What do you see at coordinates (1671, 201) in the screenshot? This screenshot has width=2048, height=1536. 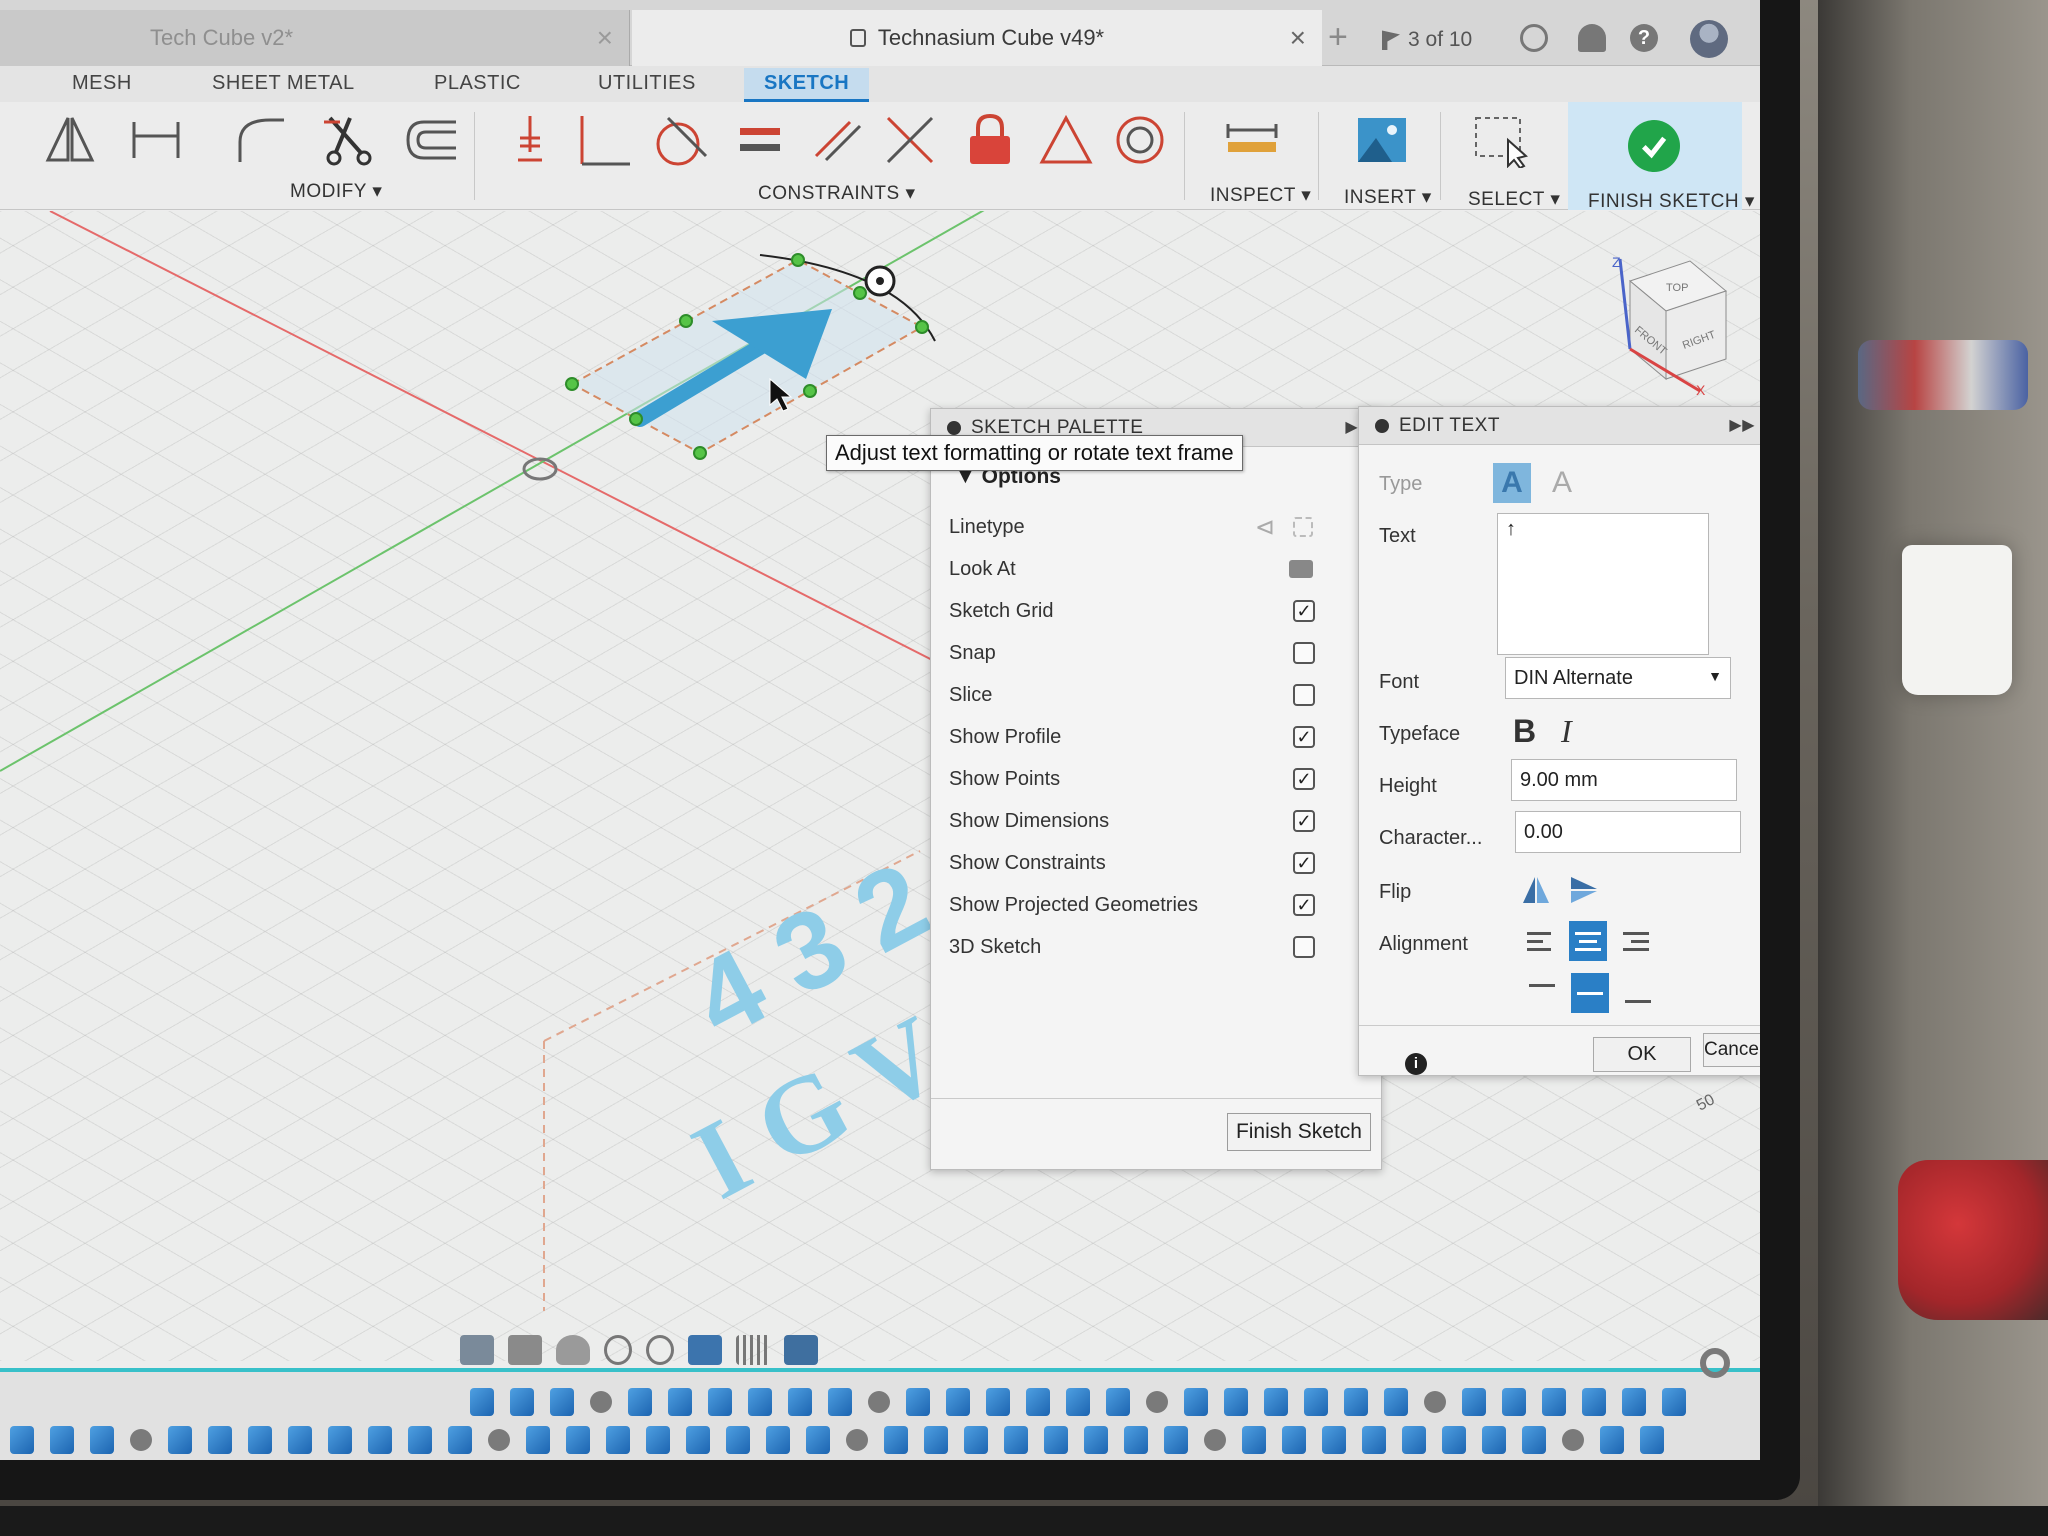 I see `finish-sketch-label: FINISH SKETCH ▾` at bounding box center [1671, 201].